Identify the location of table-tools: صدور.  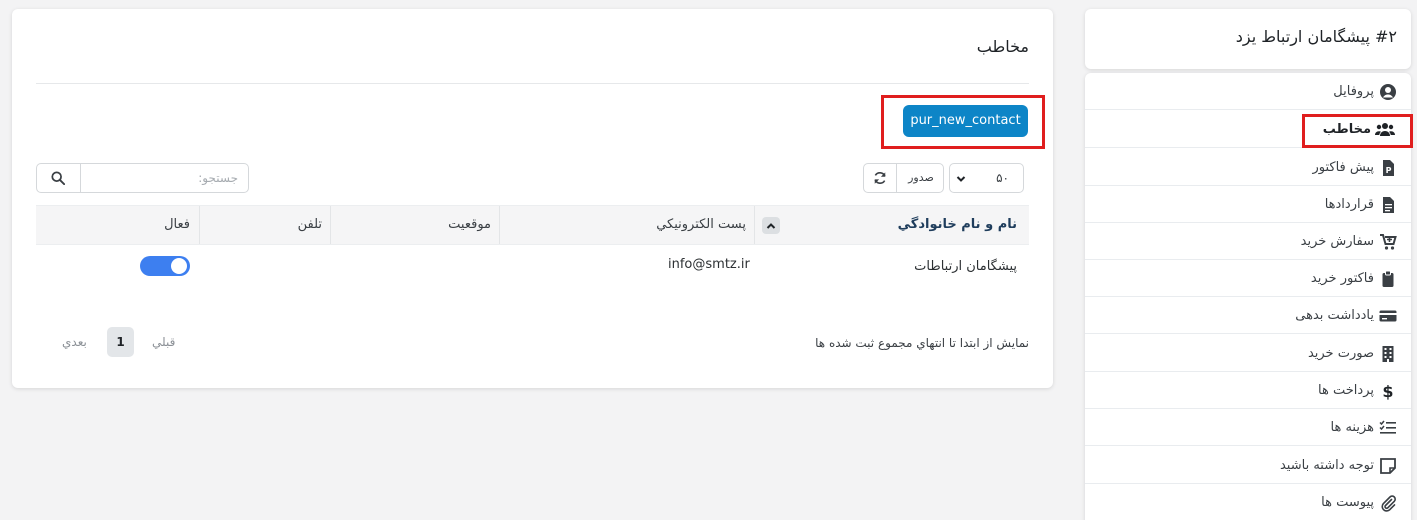
(903, 178).